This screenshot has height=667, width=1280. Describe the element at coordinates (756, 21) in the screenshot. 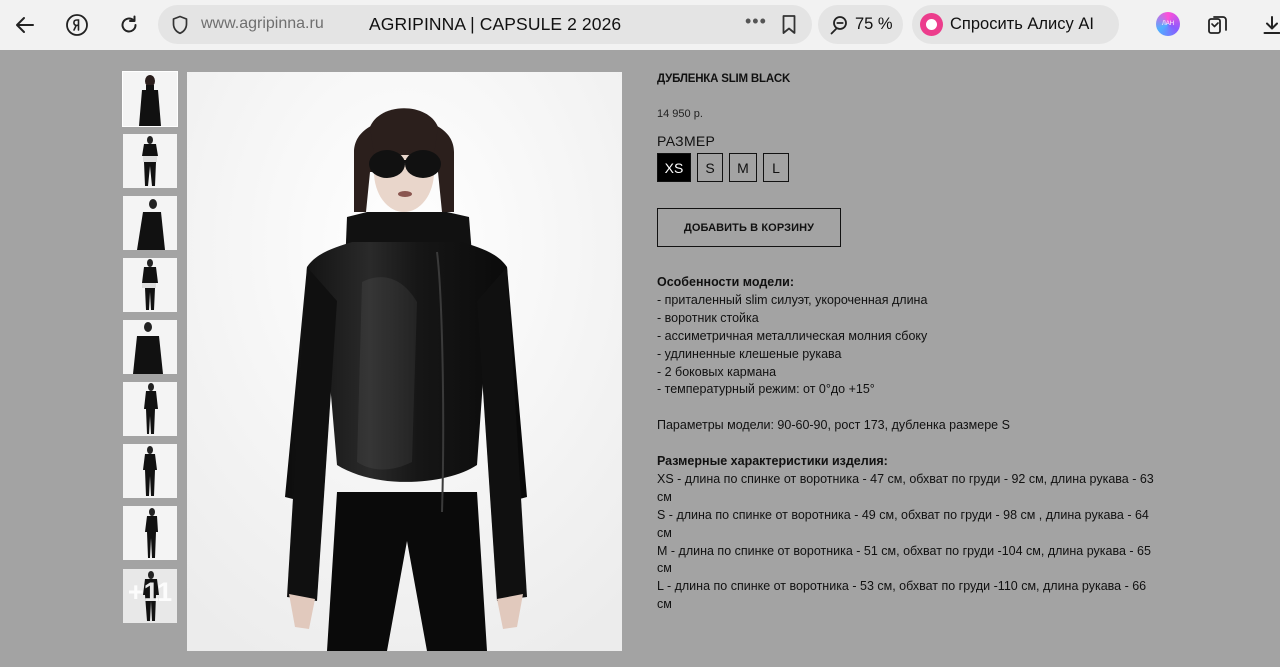

I see `more-icon: •••` at that location.